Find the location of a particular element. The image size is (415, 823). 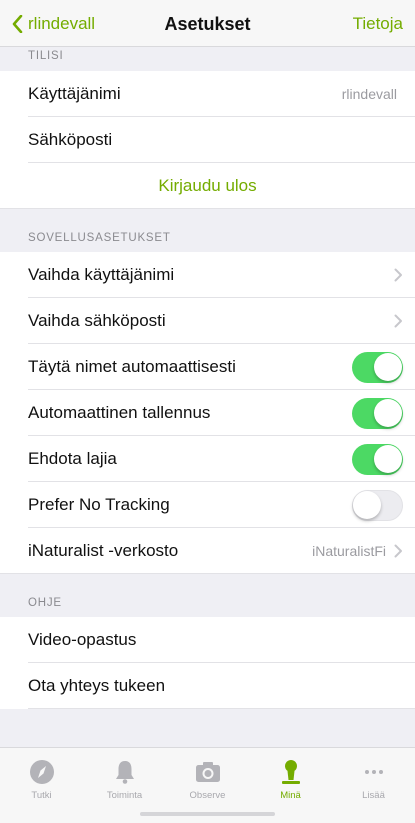

autocomplete-names-label: Täytä nimet automaattisesti is located at coordinates (132, 366).